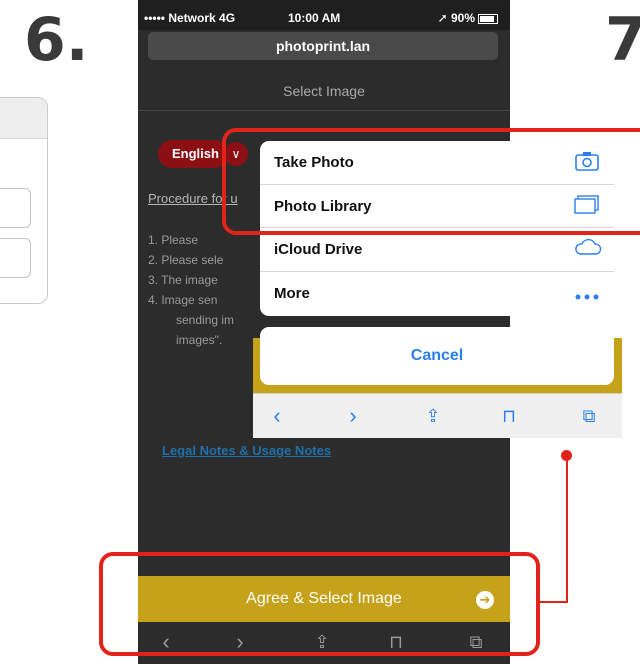  Describe the element at coordinates (622, 40) in the screenshot. I see `step-number-7: 7` at that location.